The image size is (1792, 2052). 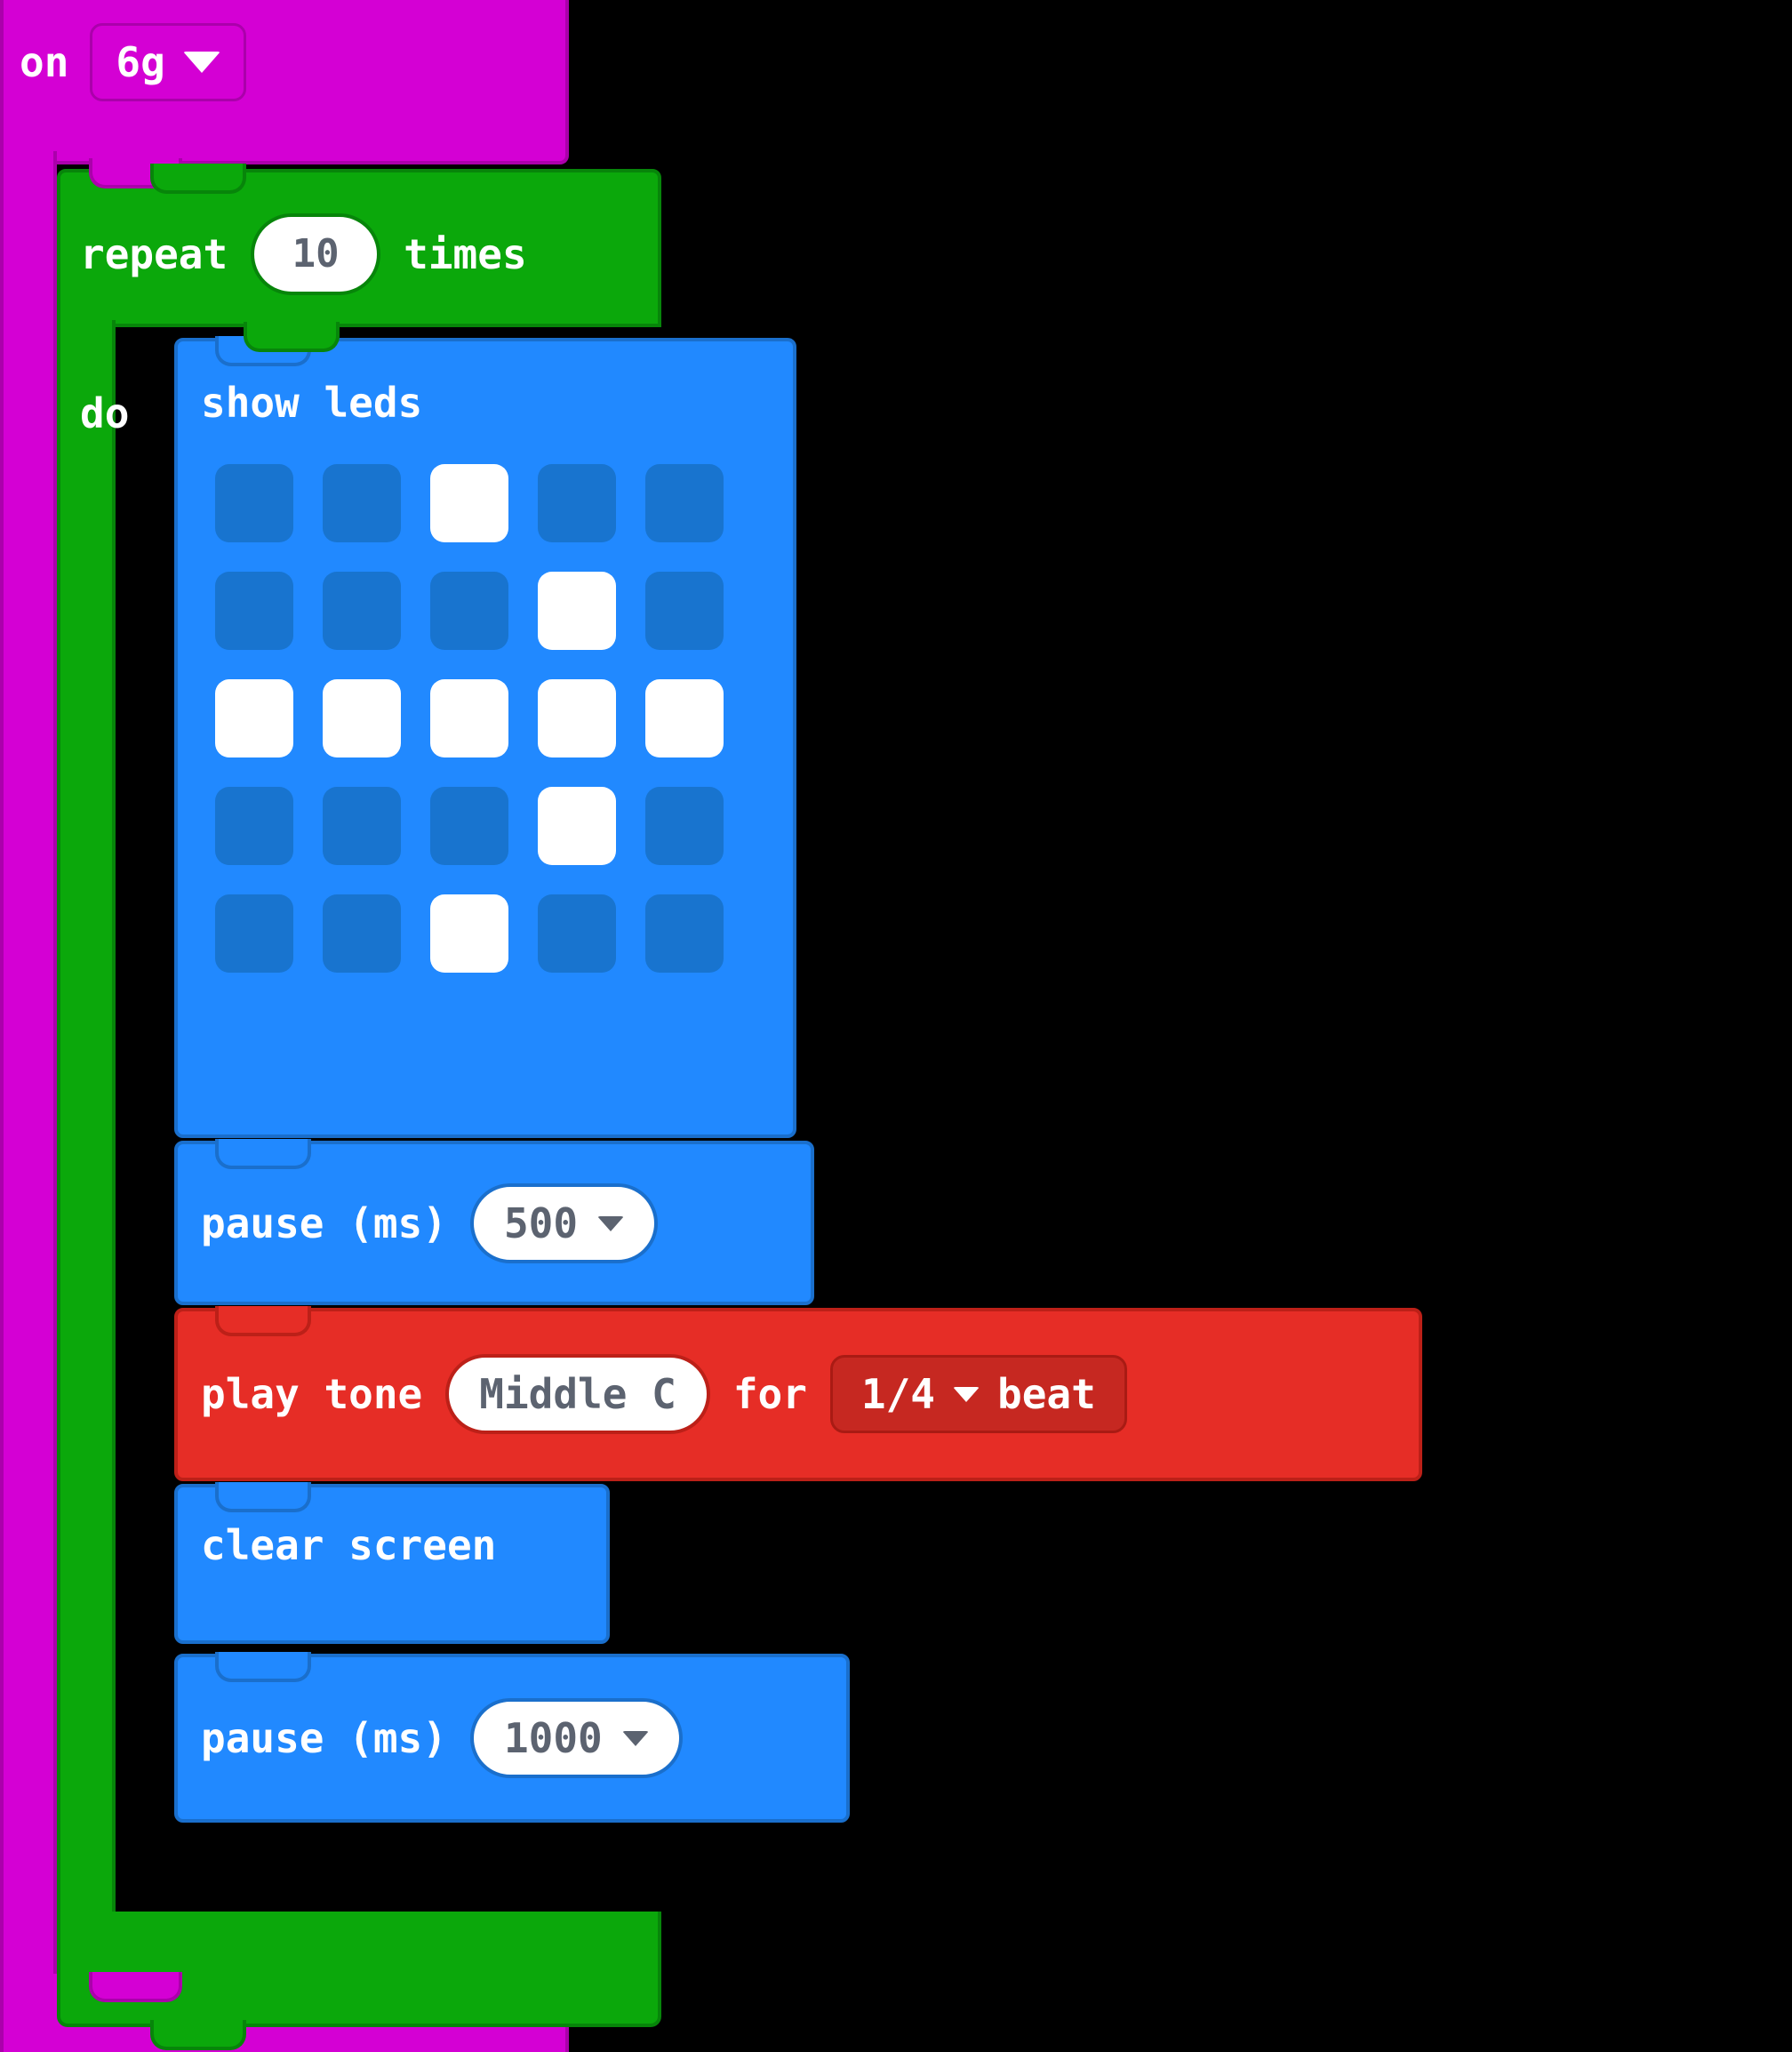 I want to click on led-cell-r4-c2, so click(x=362, y=826).